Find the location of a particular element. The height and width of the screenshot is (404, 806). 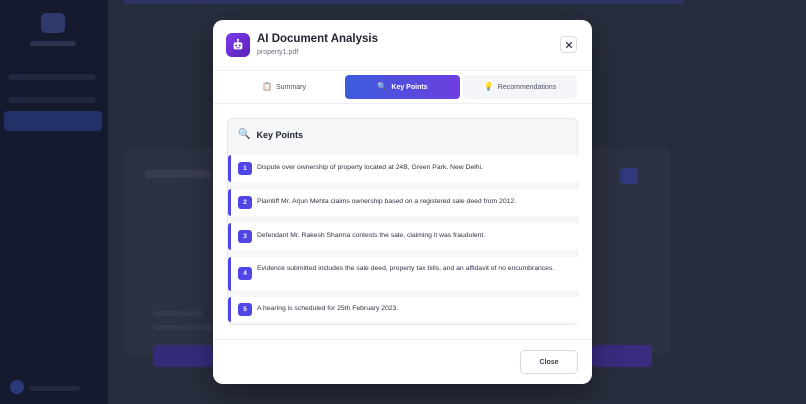

close-icon is located at coordinates (568, 44).